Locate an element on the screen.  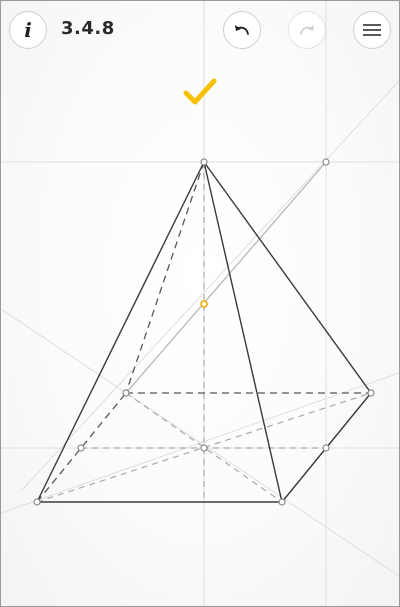
point-midpoint-left is located at coordinates (81, 448).